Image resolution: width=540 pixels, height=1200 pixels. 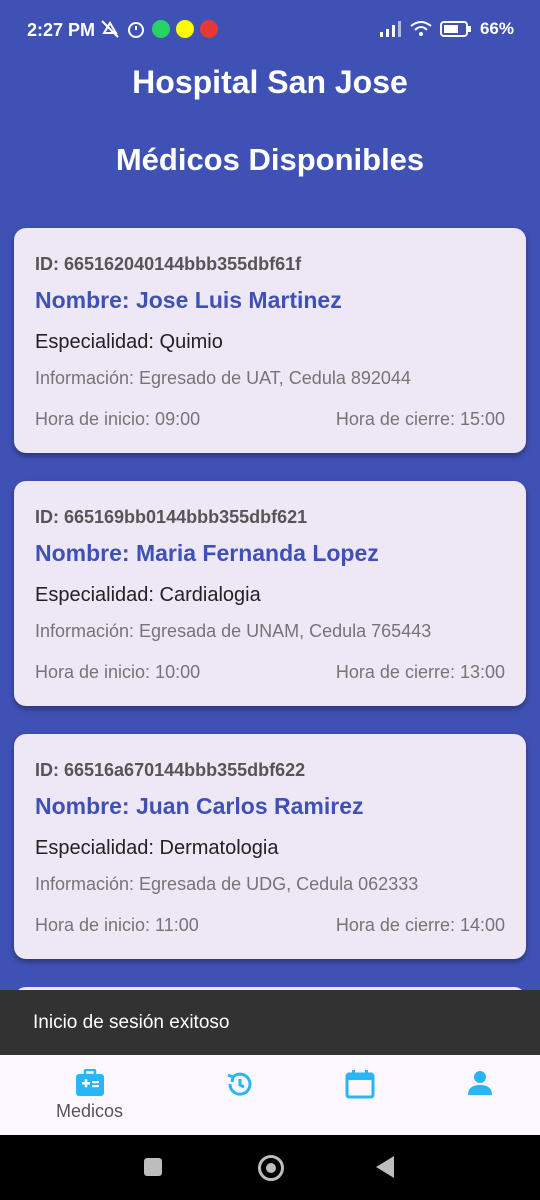 I want to click on doctor-name: Nombre: Juan Carlos Ramirez, so click(x=199, y=806).